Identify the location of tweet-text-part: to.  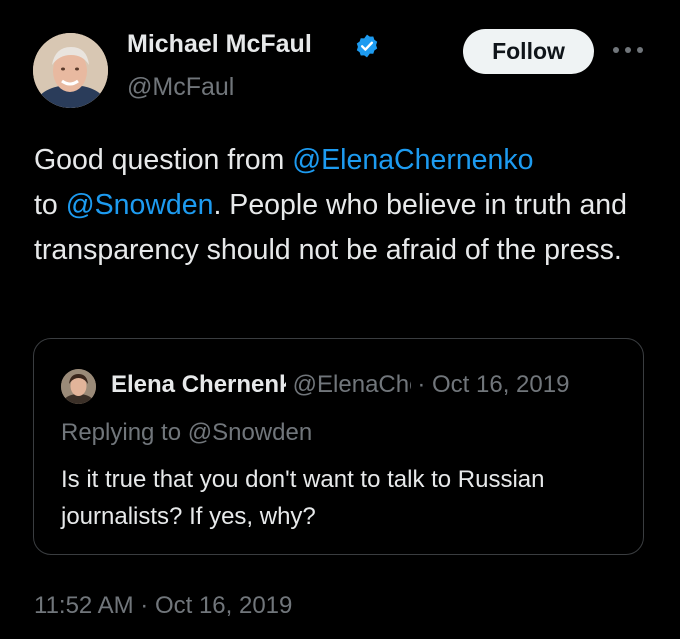
(50, 205).